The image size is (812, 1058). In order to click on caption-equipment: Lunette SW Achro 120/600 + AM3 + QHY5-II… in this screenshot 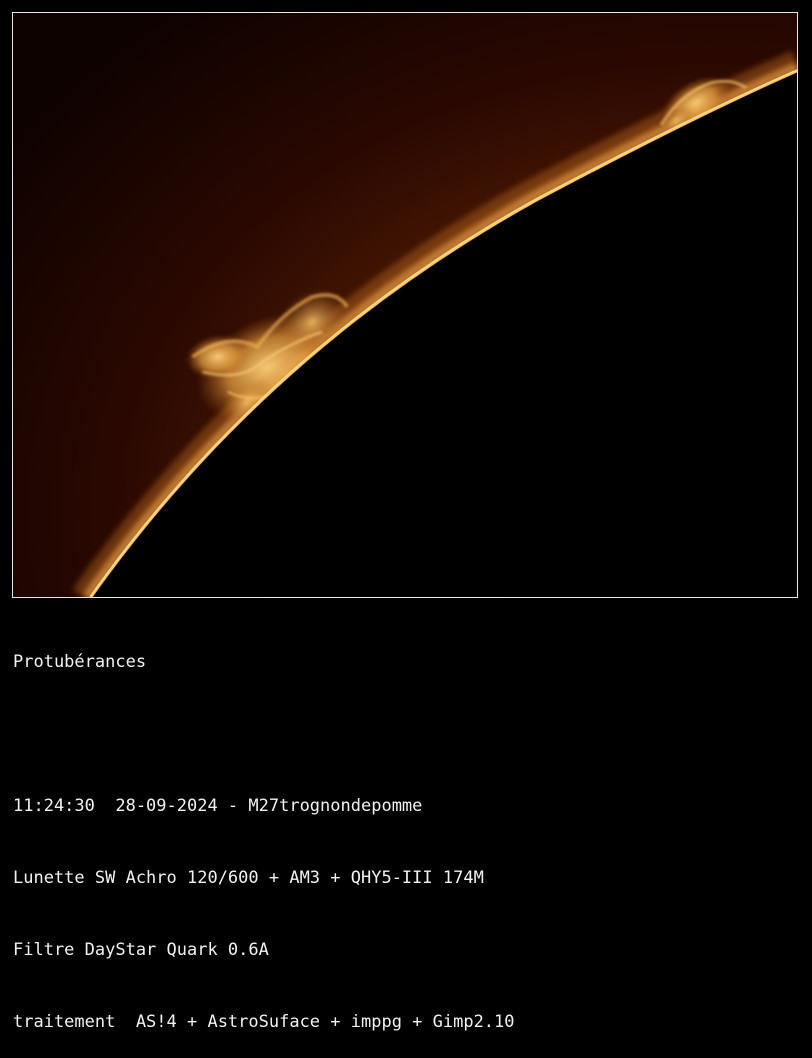, I will do `click(248, 878)`.